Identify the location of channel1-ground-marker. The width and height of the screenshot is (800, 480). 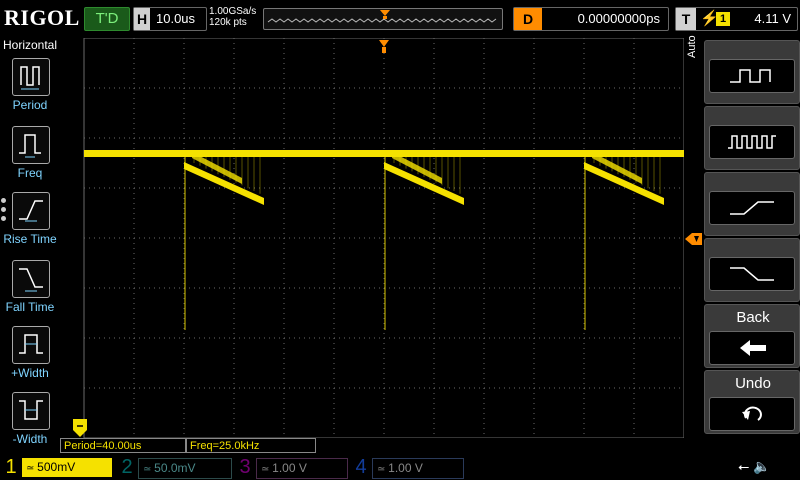
(80, 428).